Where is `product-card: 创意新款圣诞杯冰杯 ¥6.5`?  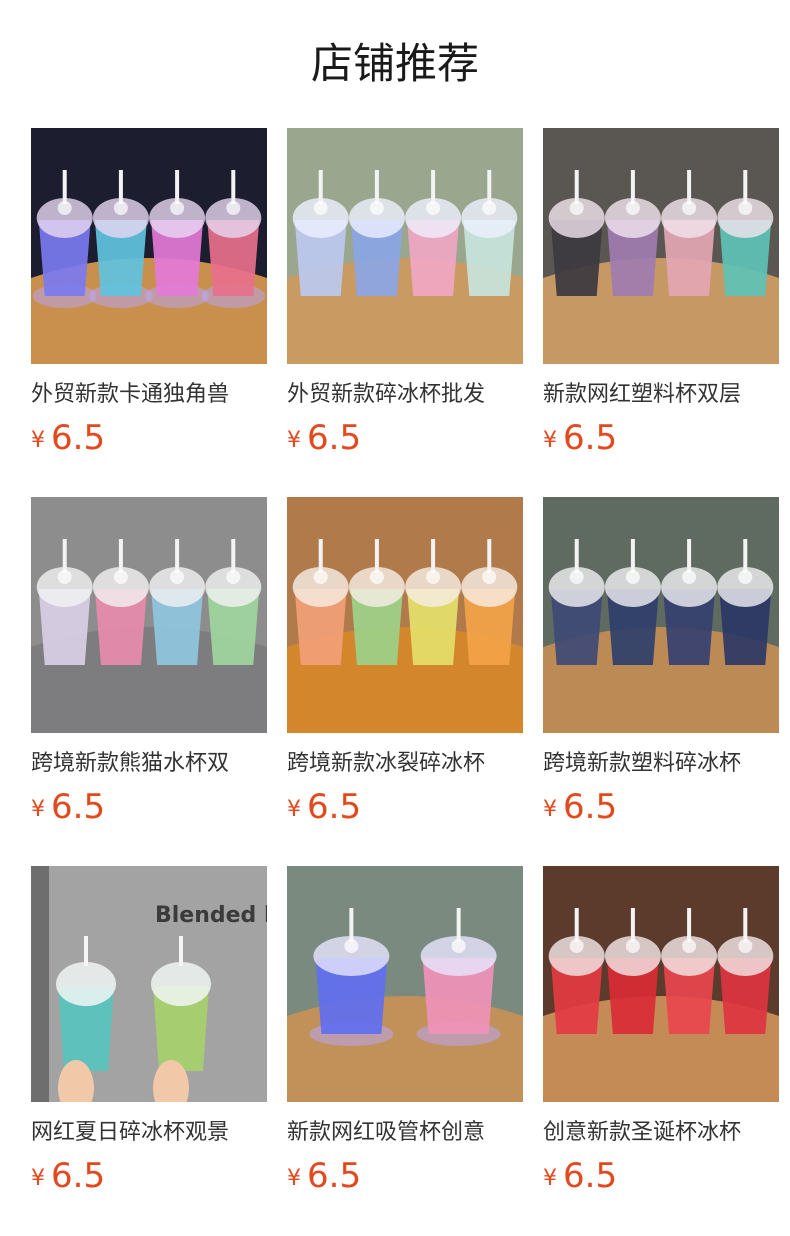 product-card: 创意新款圣诞杯冰杯 ¥6.5 is located at coordinates (661, 1031).